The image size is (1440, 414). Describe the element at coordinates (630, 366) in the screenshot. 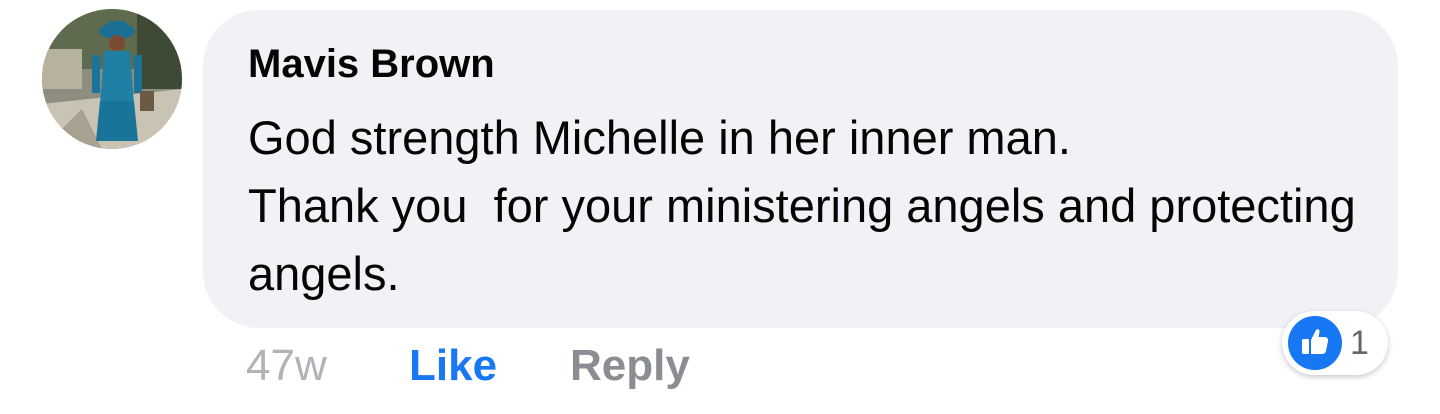

I see `reply-button: Reply` at that location.